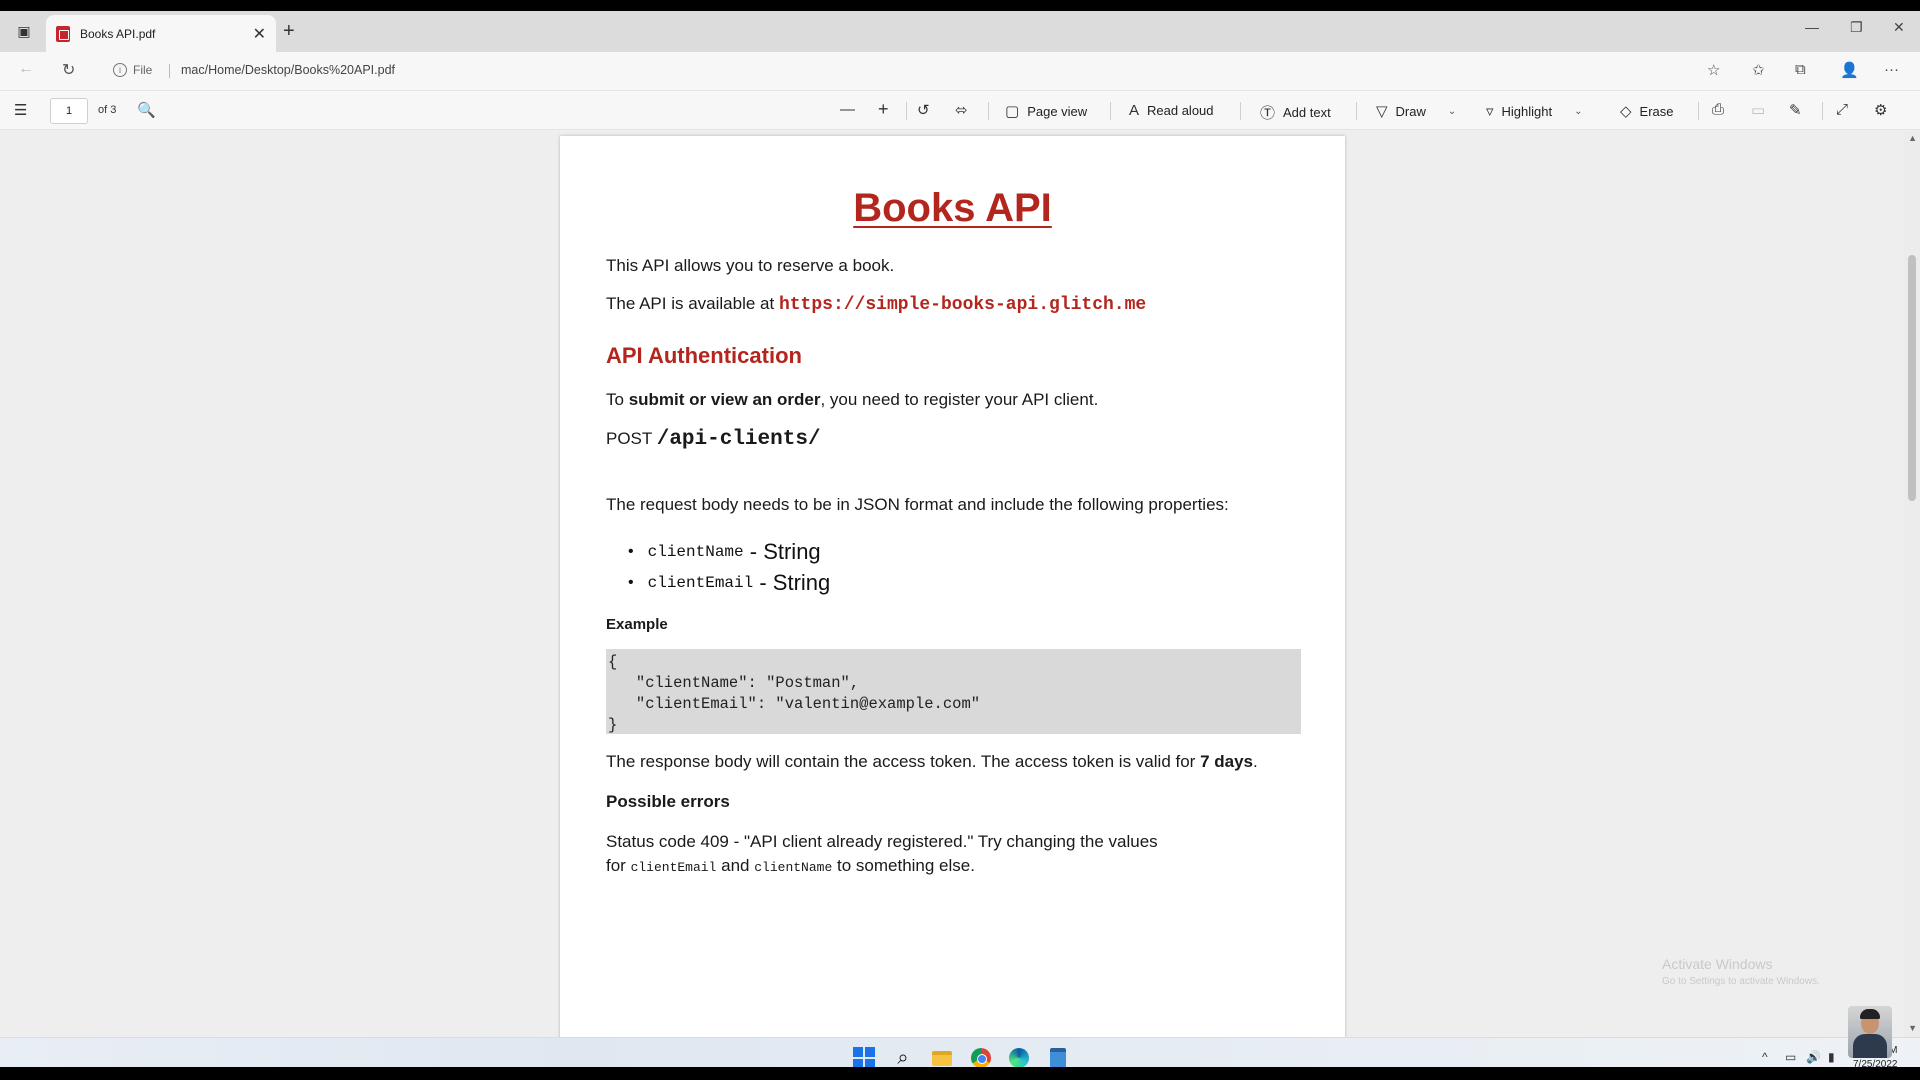  Describe the element at coordinates (952, 208) in the screenshot. I see `document-title: Books API` at that location.